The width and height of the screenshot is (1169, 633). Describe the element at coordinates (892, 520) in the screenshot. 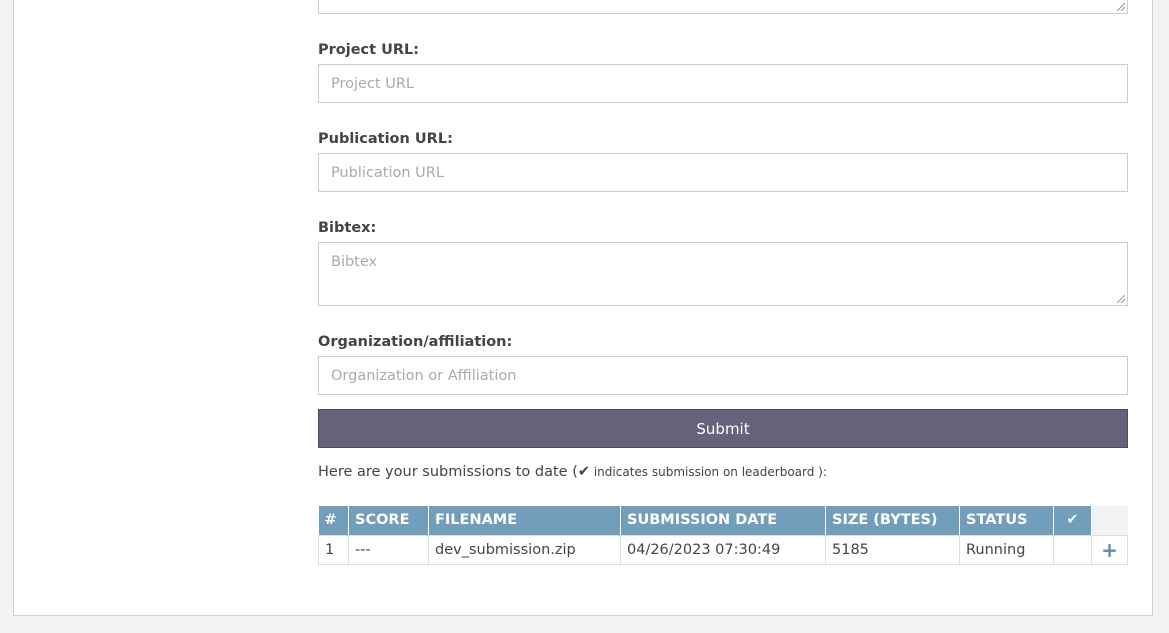

I see `column-header-size: SIZE (BYTES)` at that location.